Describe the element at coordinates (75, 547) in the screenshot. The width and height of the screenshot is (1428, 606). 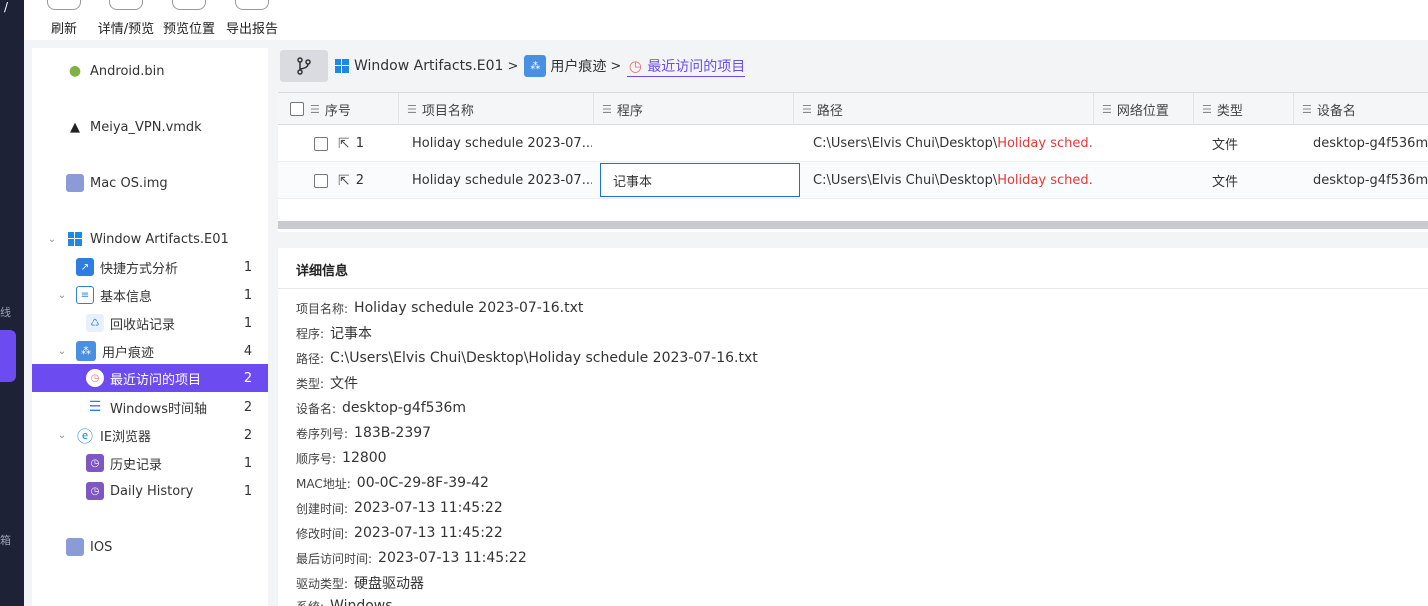
I see `disk-image-icon` at that location.